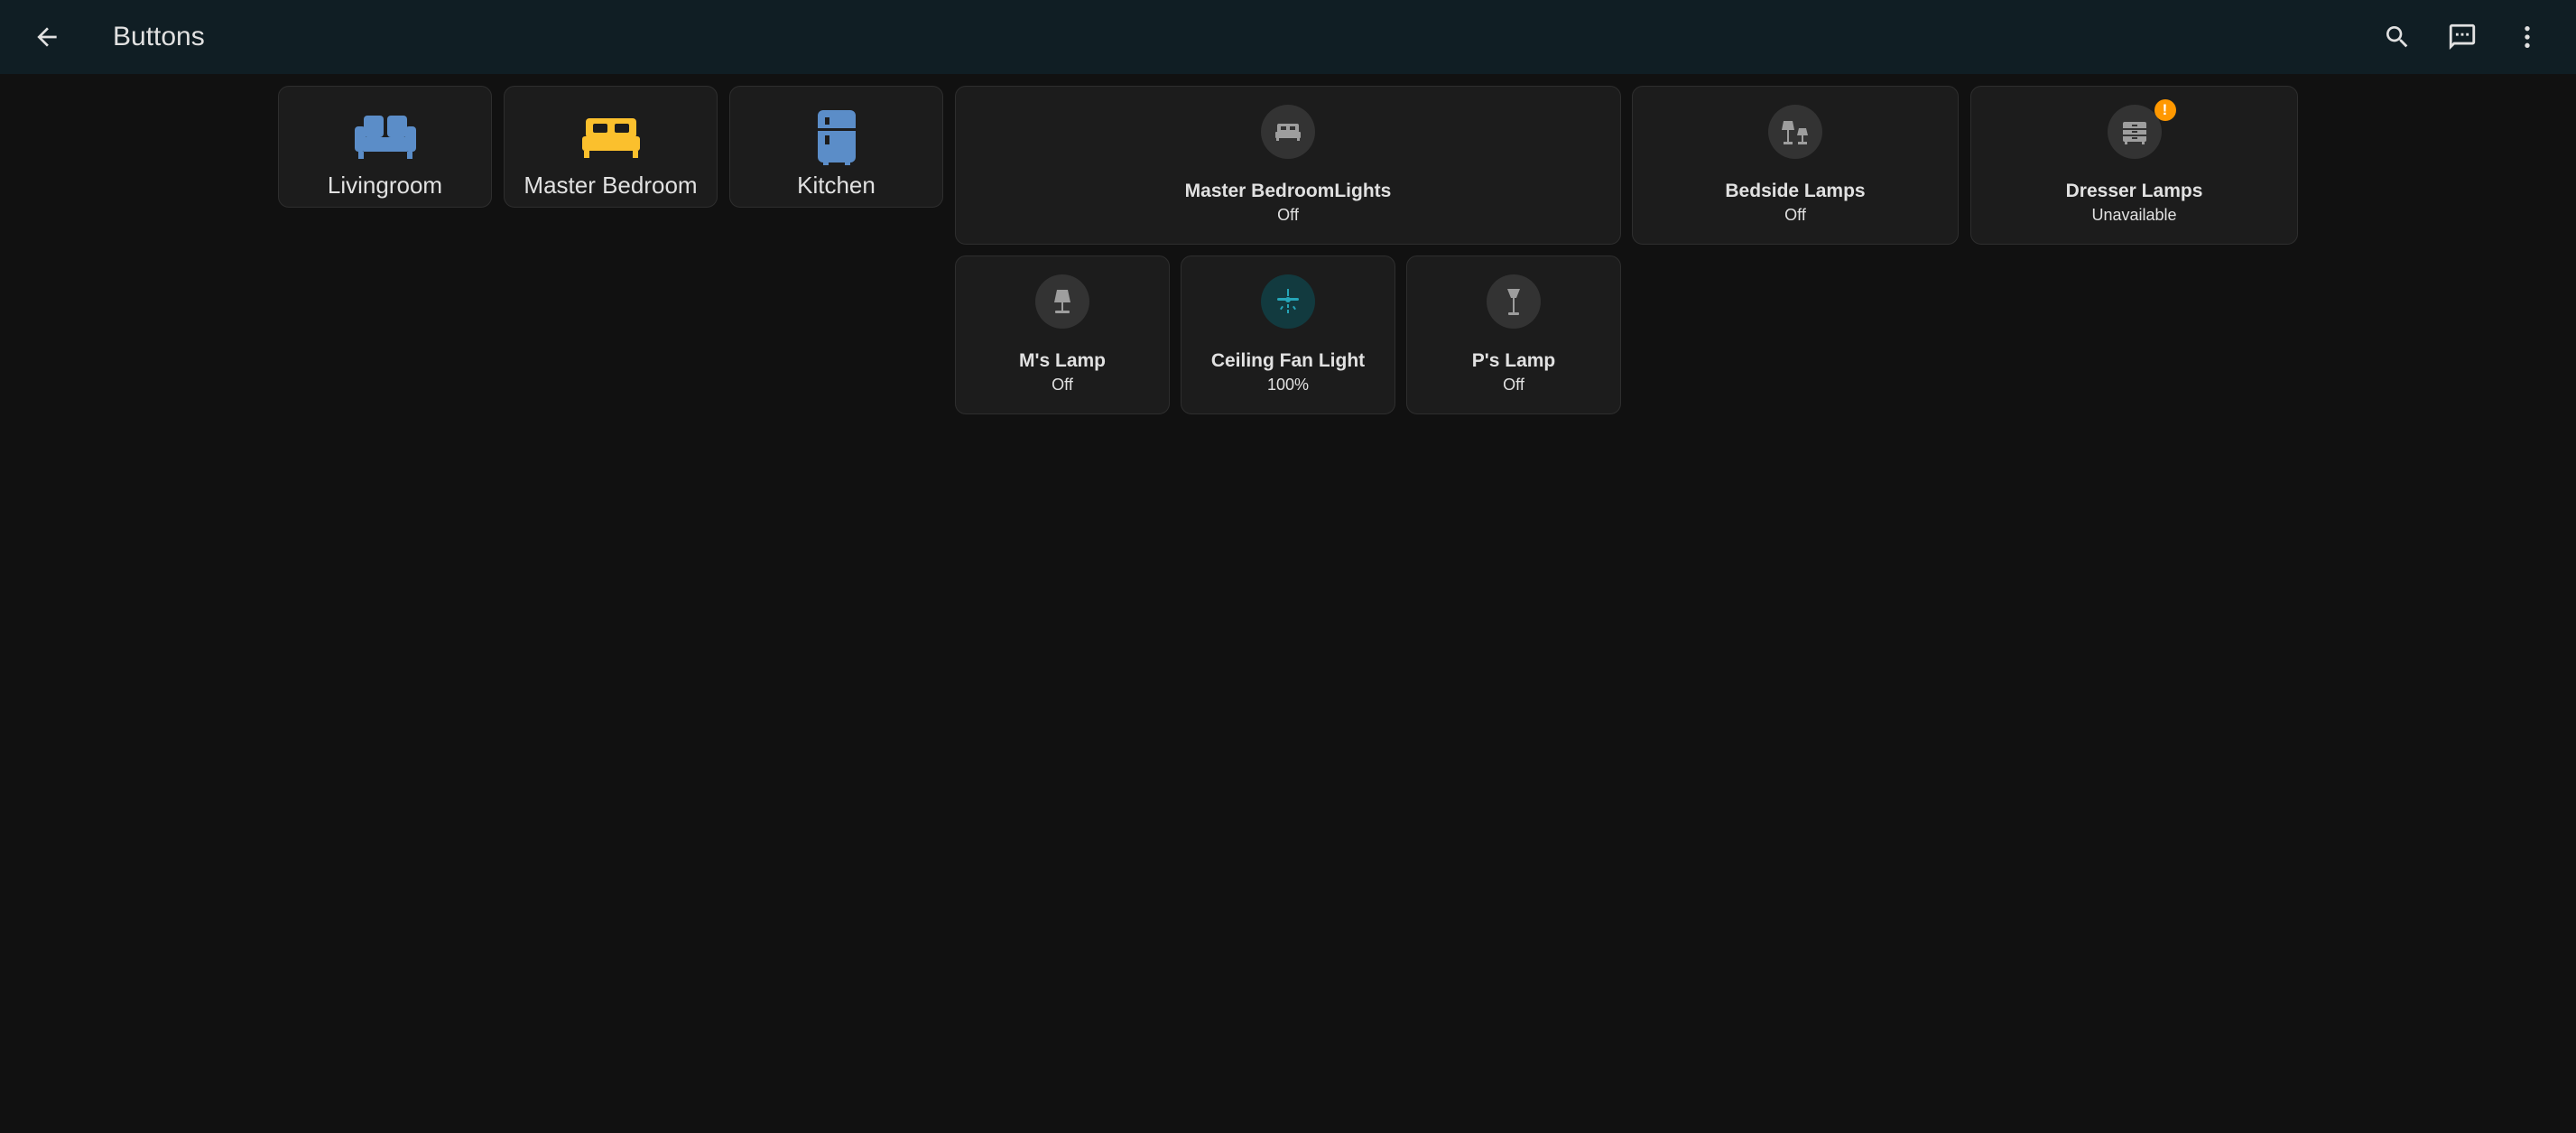 This screenshot has width=2576, height=1133. Describe the element at coordinates (1513, 360) in the screenshot. I see `tile-name: P's Lamp` at that location.